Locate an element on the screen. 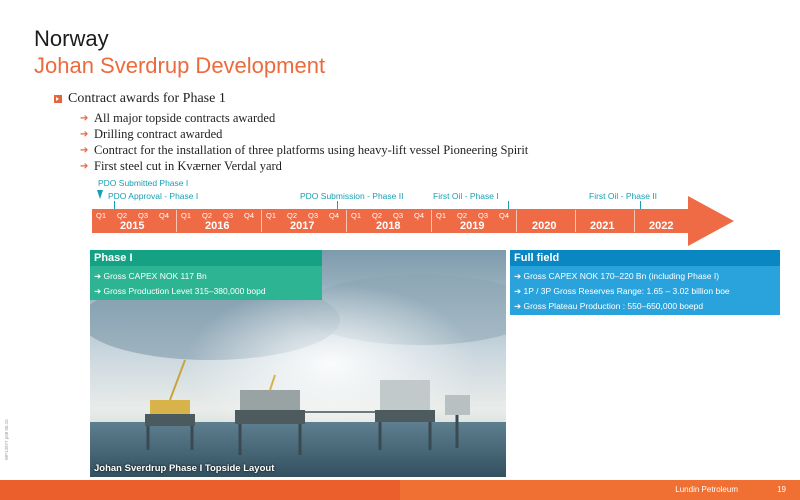 The image size is (800, 500). phase1-line: ➔ Gross CAPEX NOK 117 Bn is located at coordinates (206, 276).